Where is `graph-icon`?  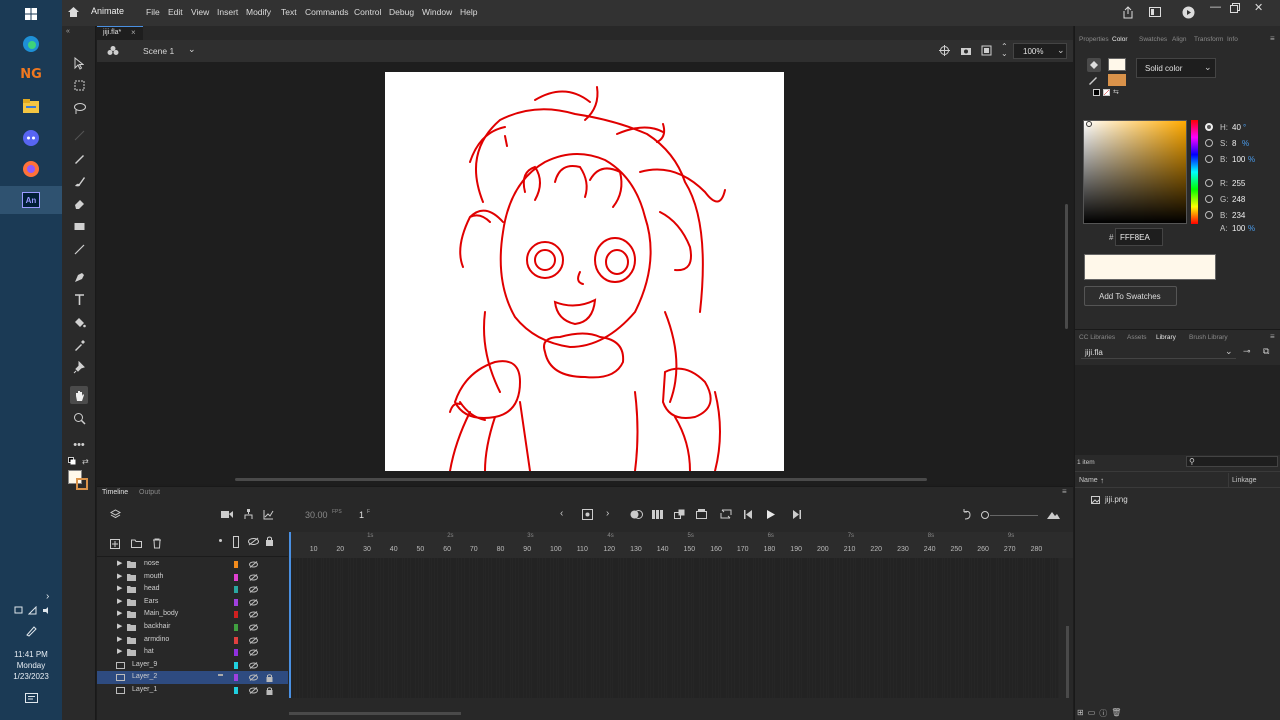 graph-icon is located at coordinates (268, 515).